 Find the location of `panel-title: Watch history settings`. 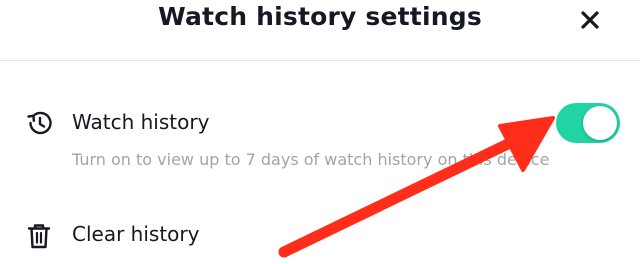

panel-title: Watch history settings is located at coordinates (320, 16).